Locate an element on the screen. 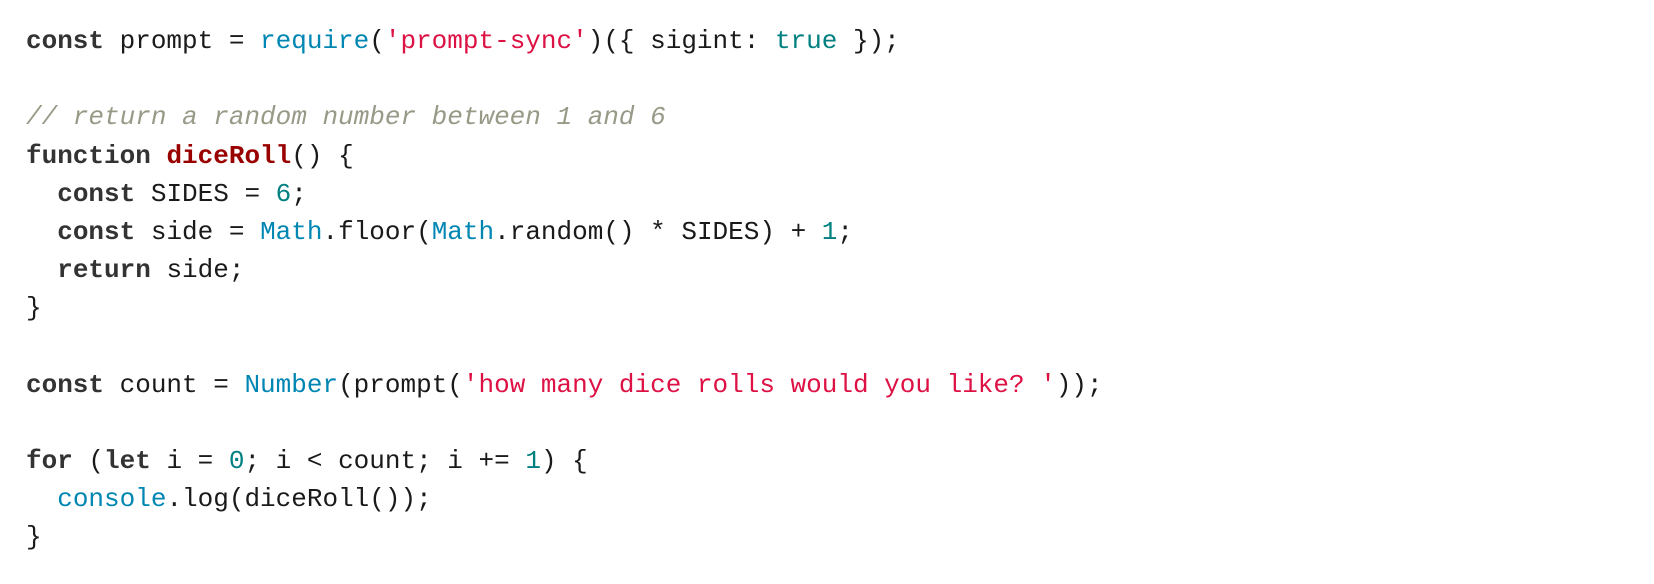 The width and height of the screenshot is (1654, 584). code-line: console.log(diceRoll()); is located at coordinates (564, 499).